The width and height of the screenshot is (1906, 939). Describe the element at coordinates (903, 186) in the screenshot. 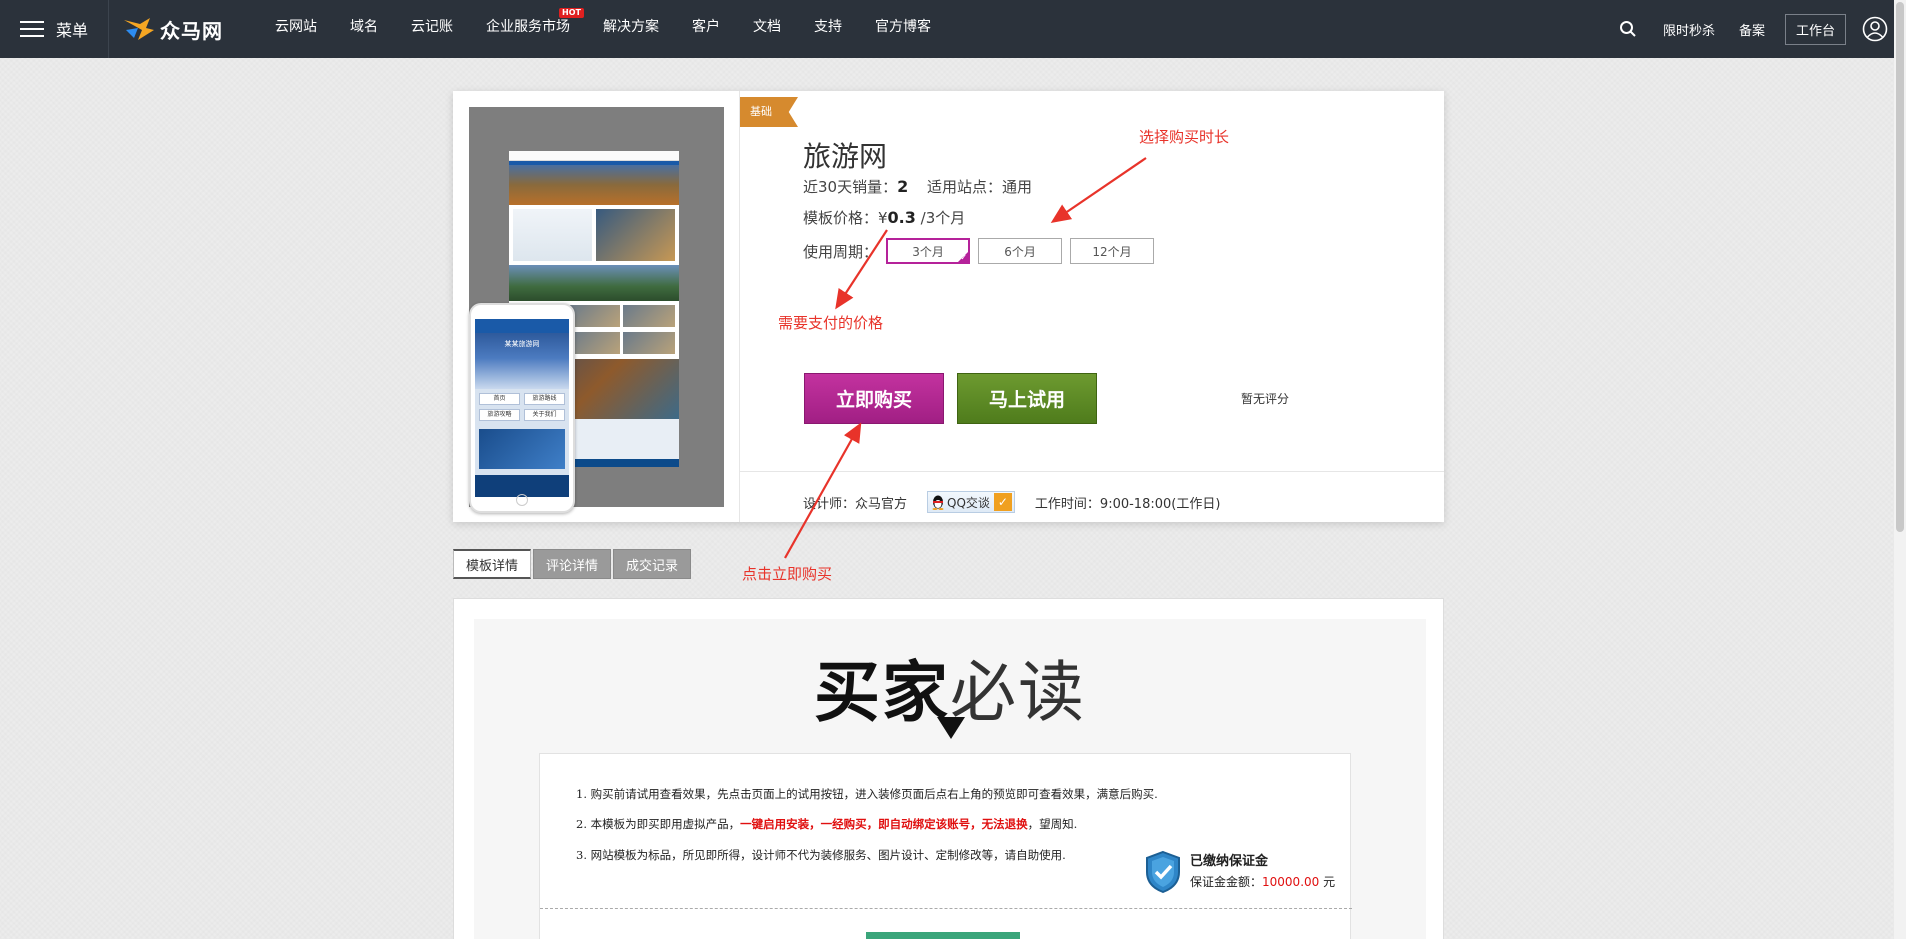

I see `sales-value: 2` at that location.